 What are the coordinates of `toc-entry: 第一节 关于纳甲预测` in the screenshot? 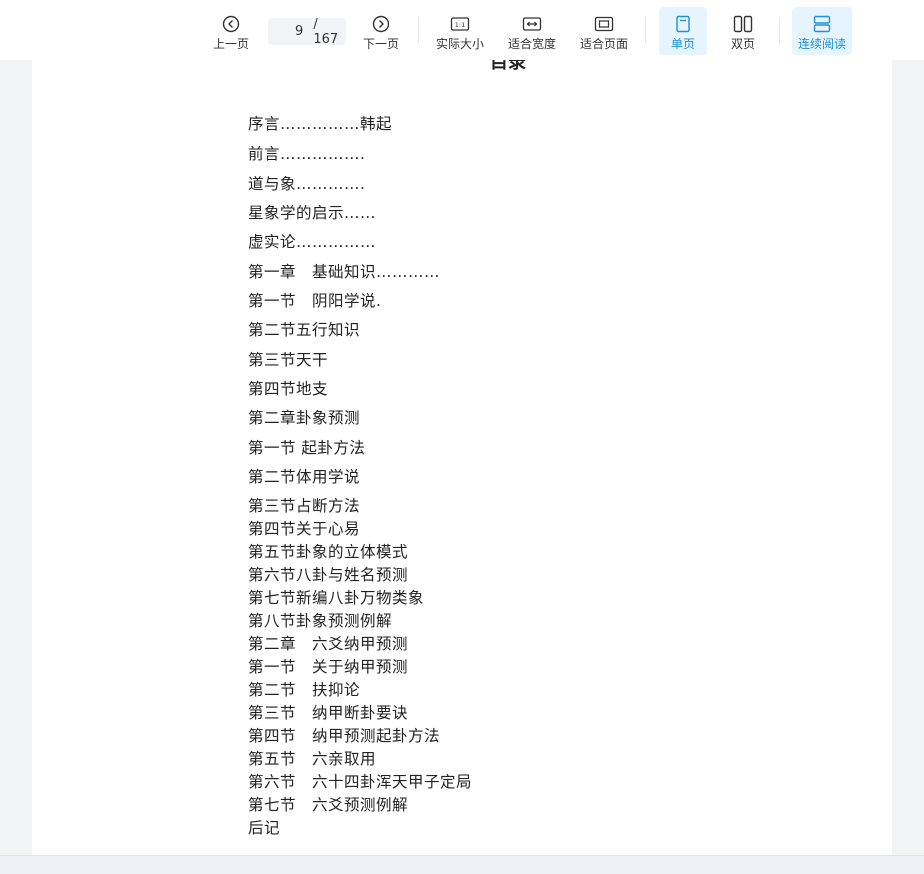 It's located at (328, 667).